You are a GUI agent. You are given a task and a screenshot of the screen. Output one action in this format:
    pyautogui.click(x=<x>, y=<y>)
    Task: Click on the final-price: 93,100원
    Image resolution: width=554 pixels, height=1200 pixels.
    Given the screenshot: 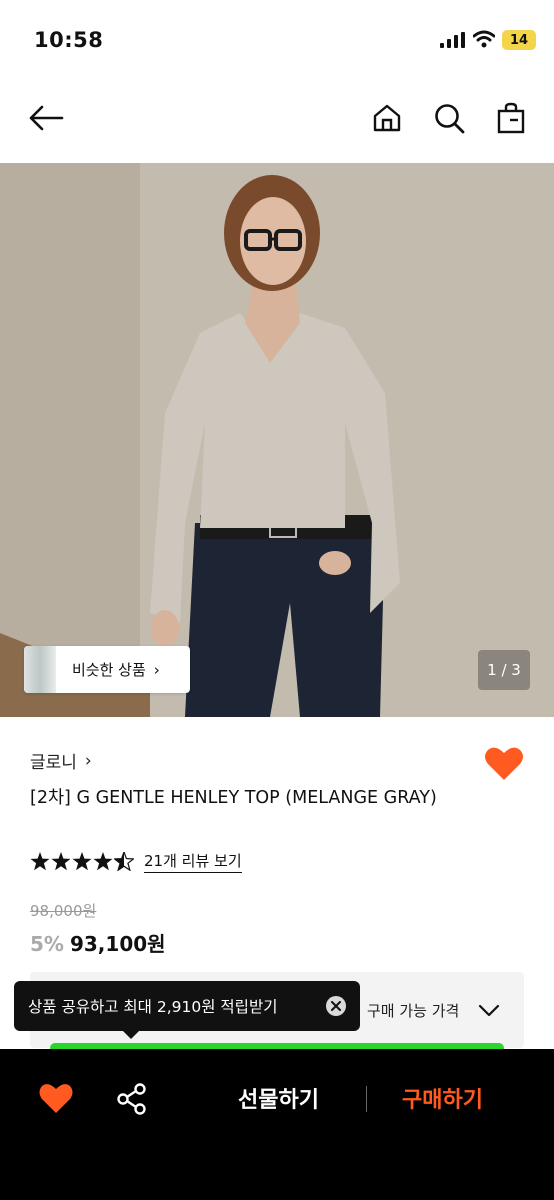 What is the action you would take?
    pyautogui.click(x=117, y=944)
    